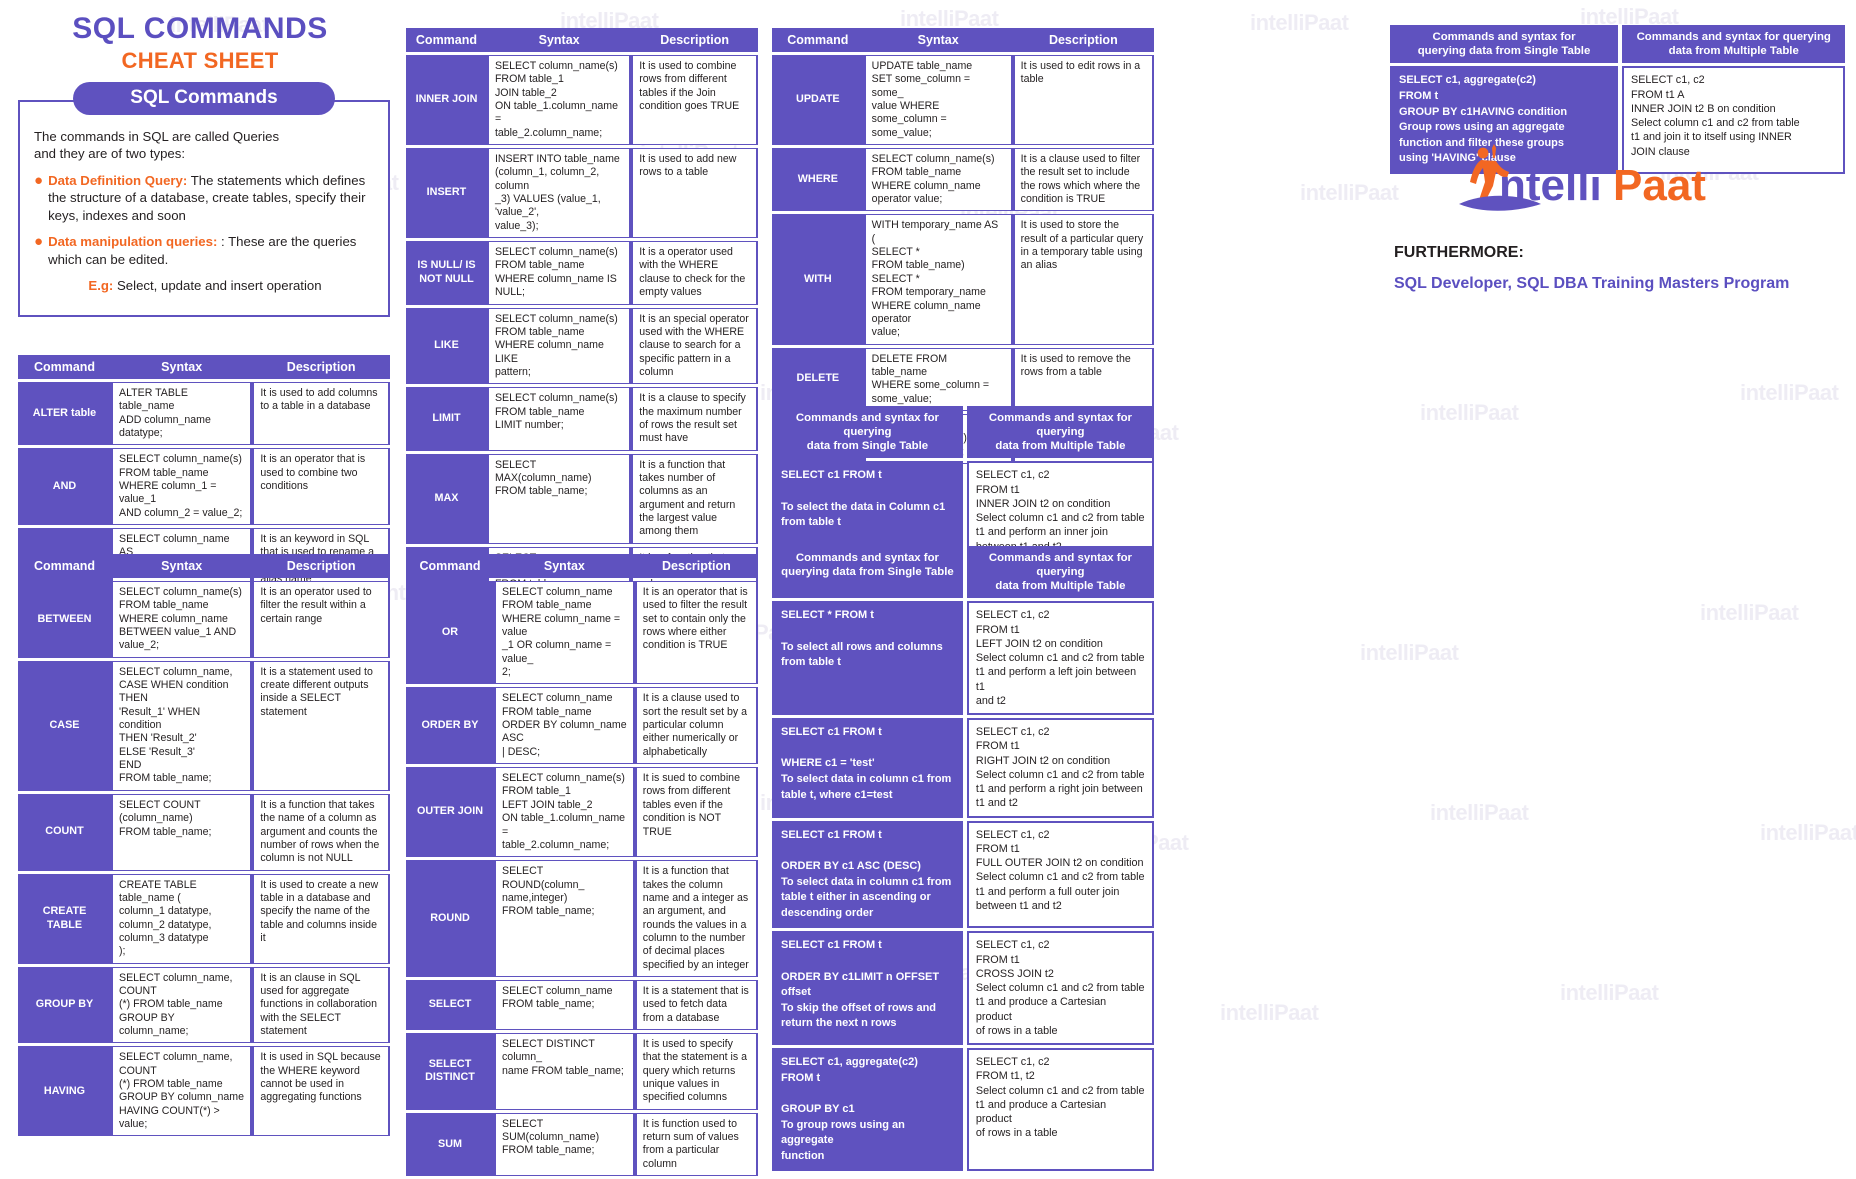 The width and height of the screenshot is (1856, 1179). What do you see at coordinates (818, 180) in the screenshot?
I see `cell-command: WHERE` at bounding box center [818, 180].